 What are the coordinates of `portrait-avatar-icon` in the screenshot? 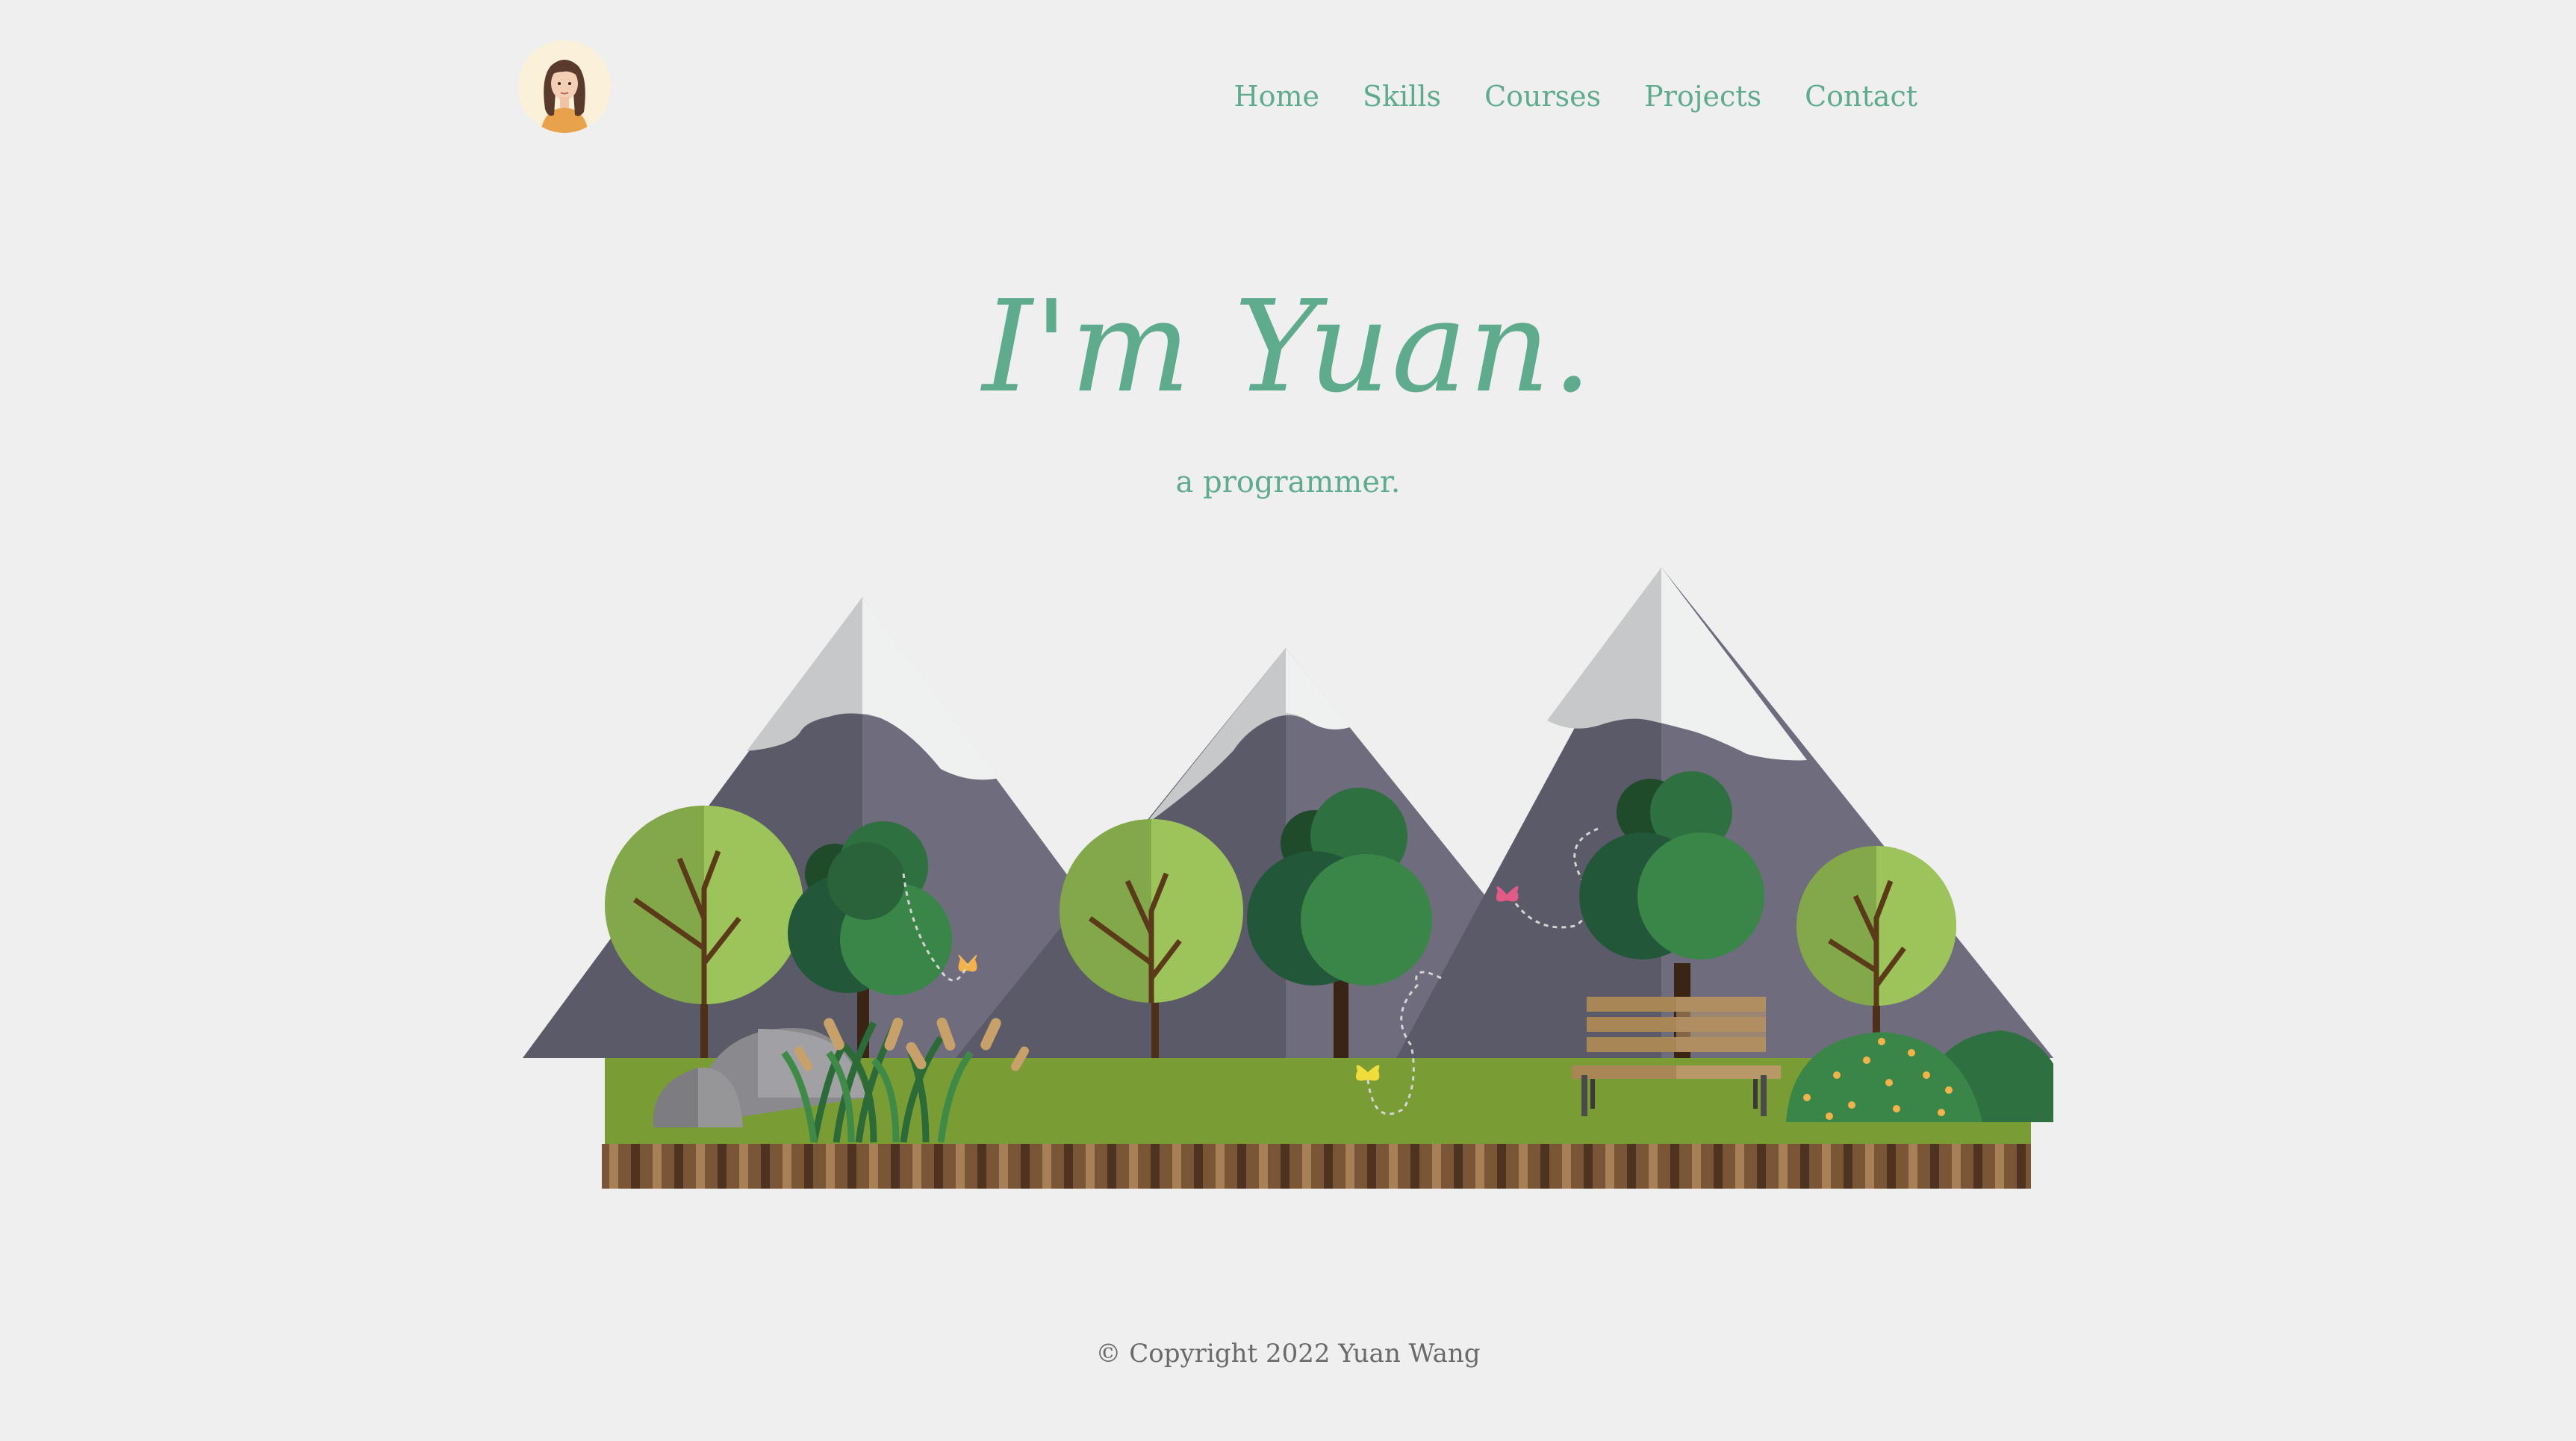 It's located at (564, 86).